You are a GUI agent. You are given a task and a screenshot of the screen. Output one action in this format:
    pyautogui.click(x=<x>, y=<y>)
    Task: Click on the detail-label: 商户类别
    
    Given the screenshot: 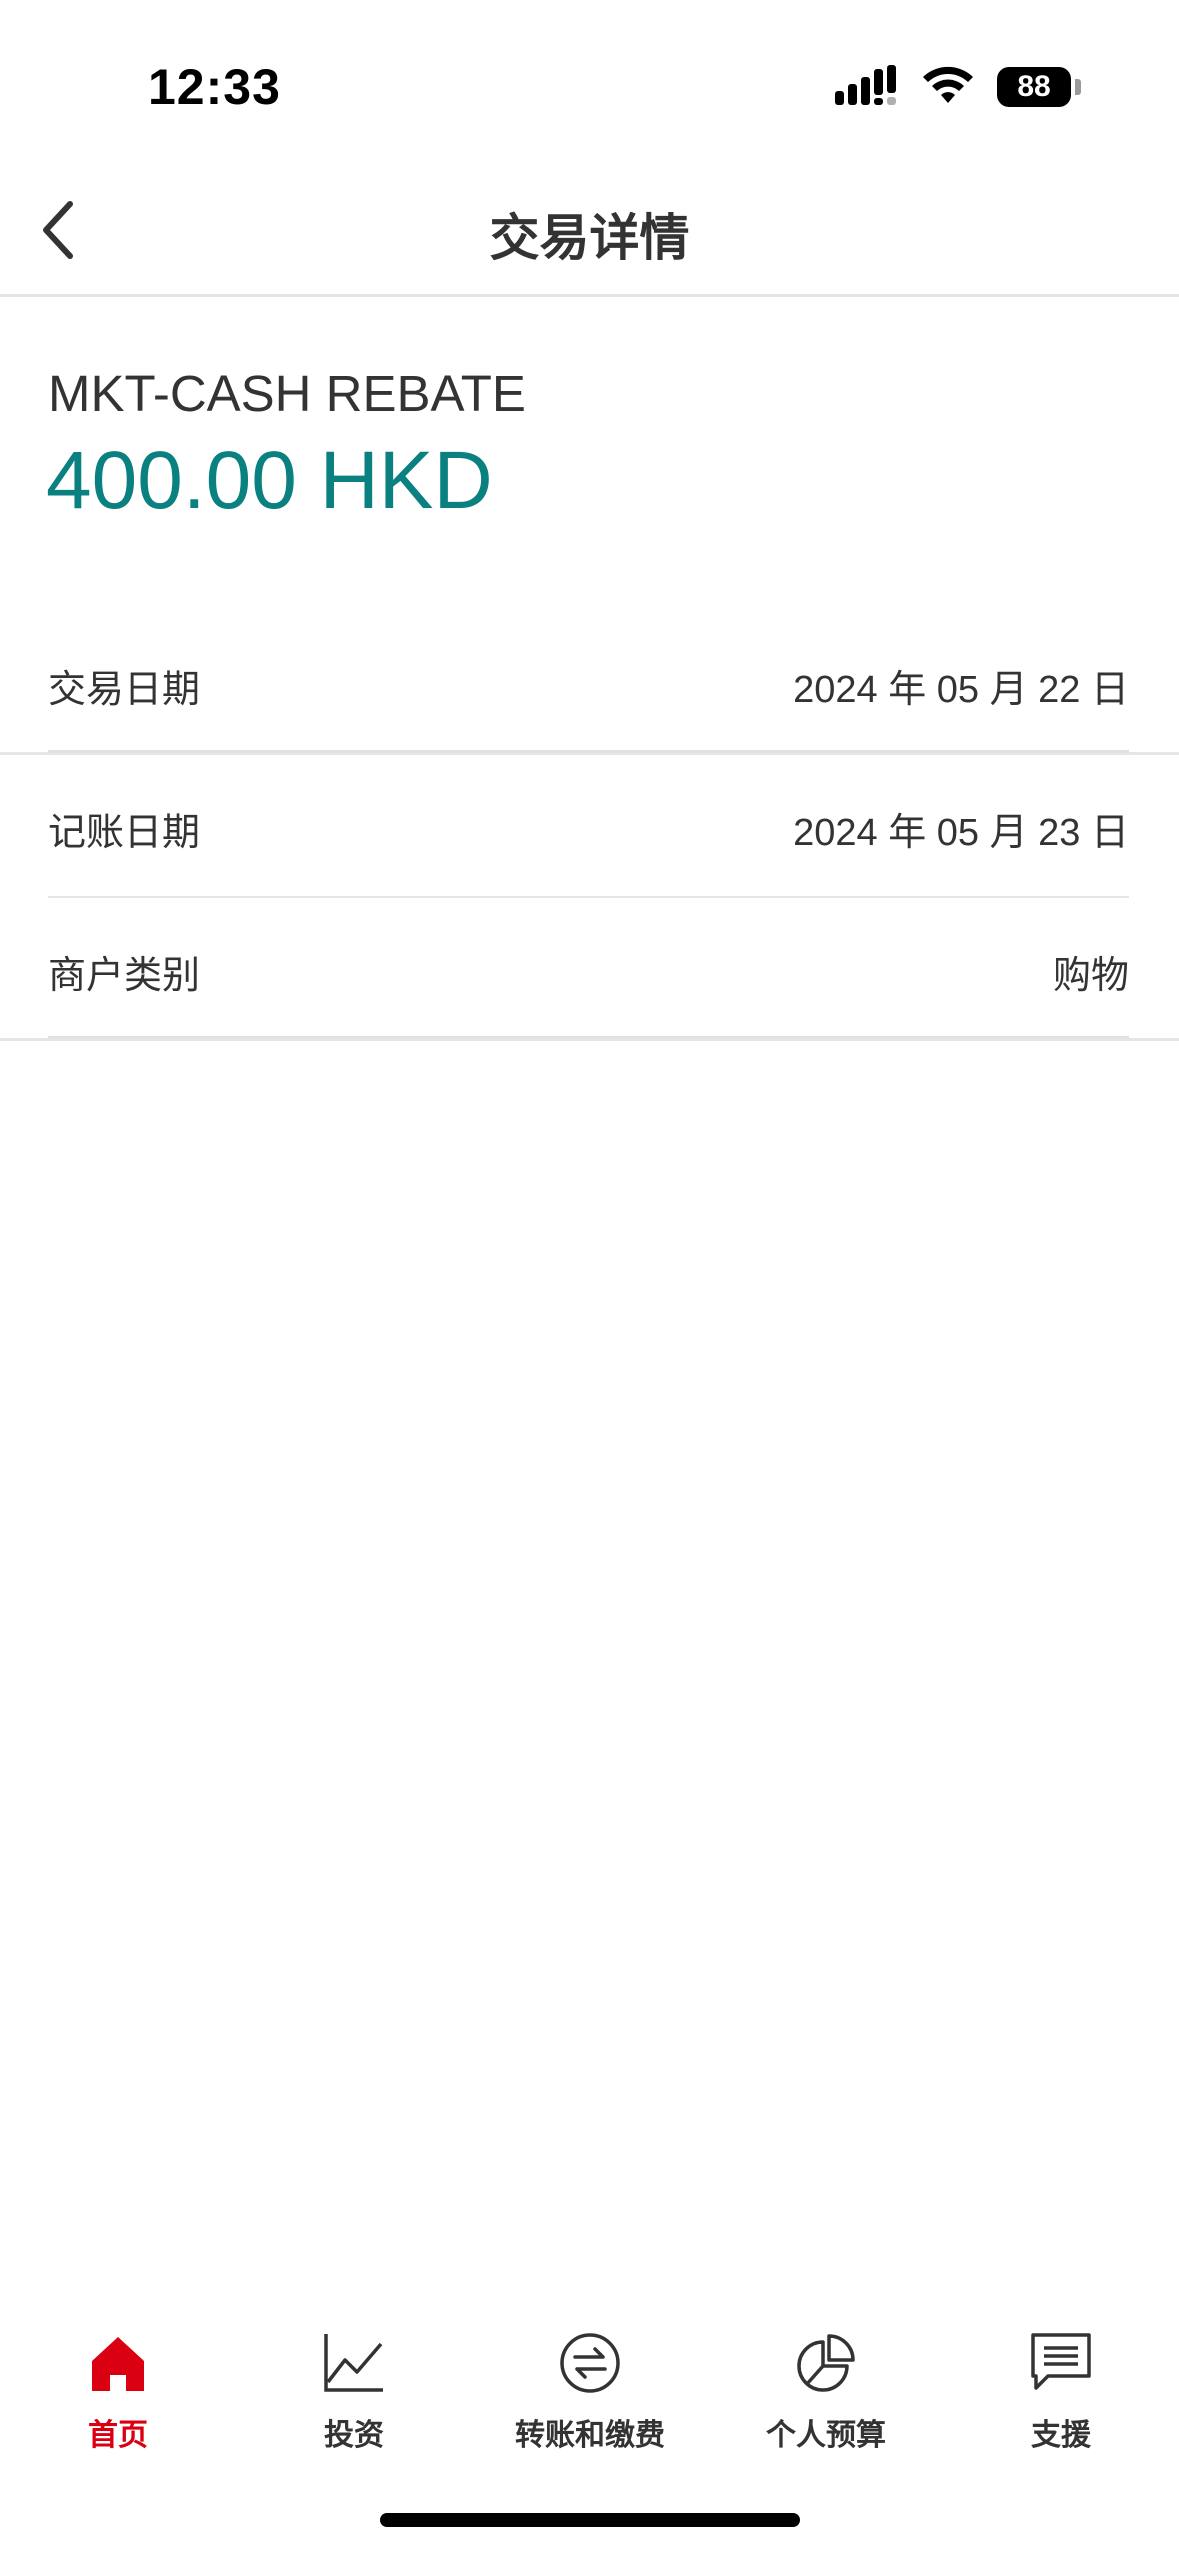 What is the action you would take?
    pyautogui.click(x=124, y=976)
    